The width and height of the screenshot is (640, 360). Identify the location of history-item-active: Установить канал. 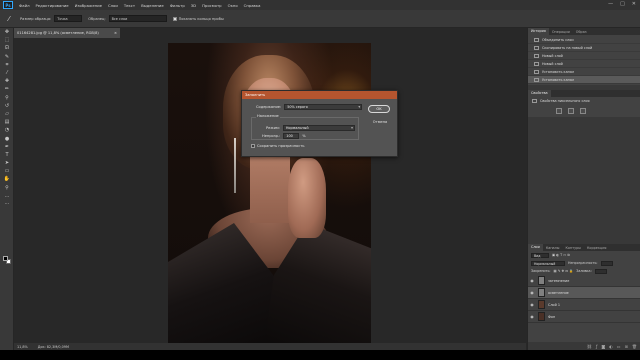
(584, 80).